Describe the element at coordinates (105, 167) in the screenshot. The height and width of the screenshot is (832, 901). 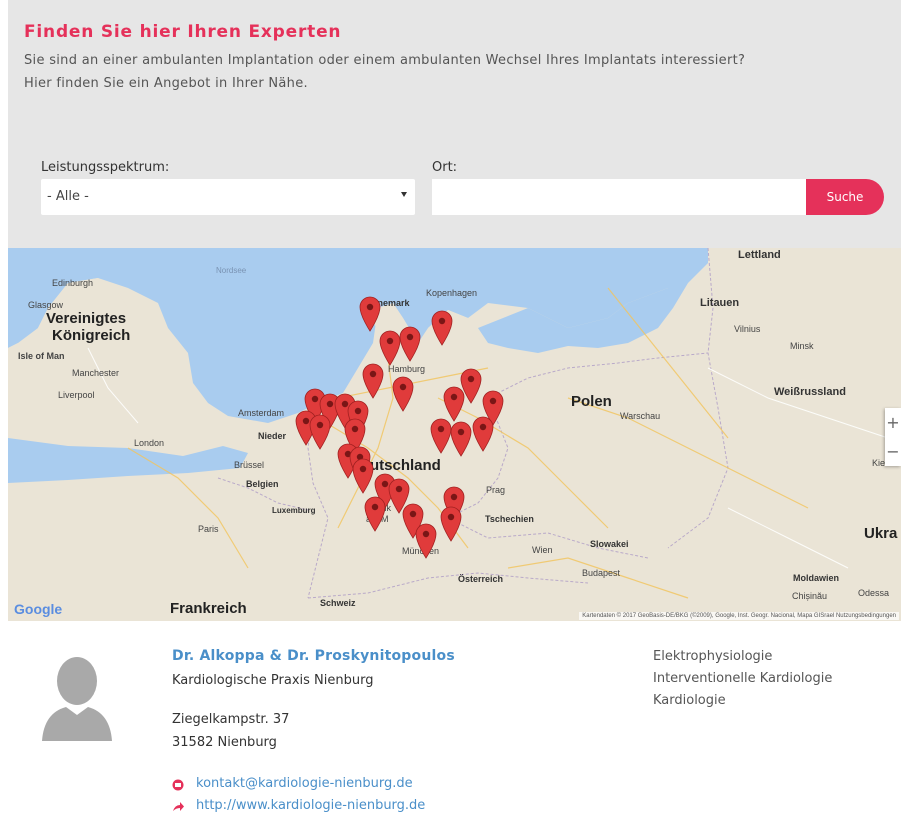
I see `leistung-label: Leistungsspektrum:` at that location.